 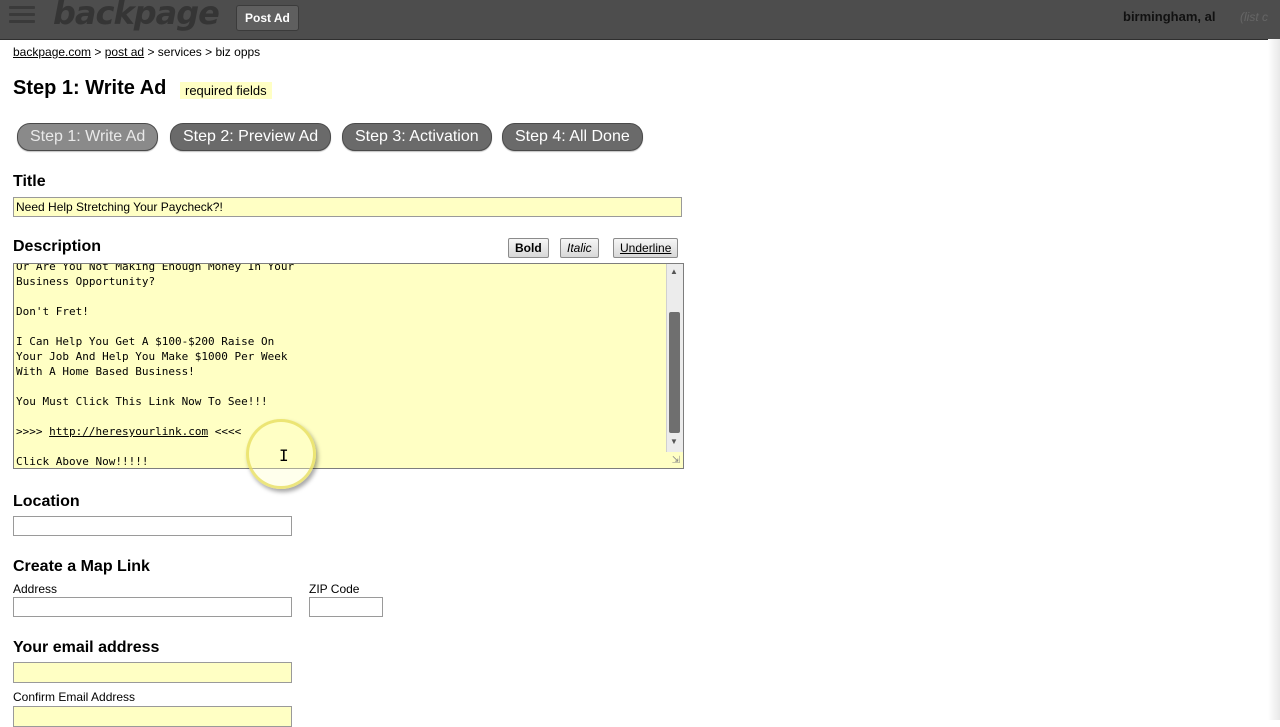 I want to click on city-list-link: (list c, so click(x=1254, y=17).